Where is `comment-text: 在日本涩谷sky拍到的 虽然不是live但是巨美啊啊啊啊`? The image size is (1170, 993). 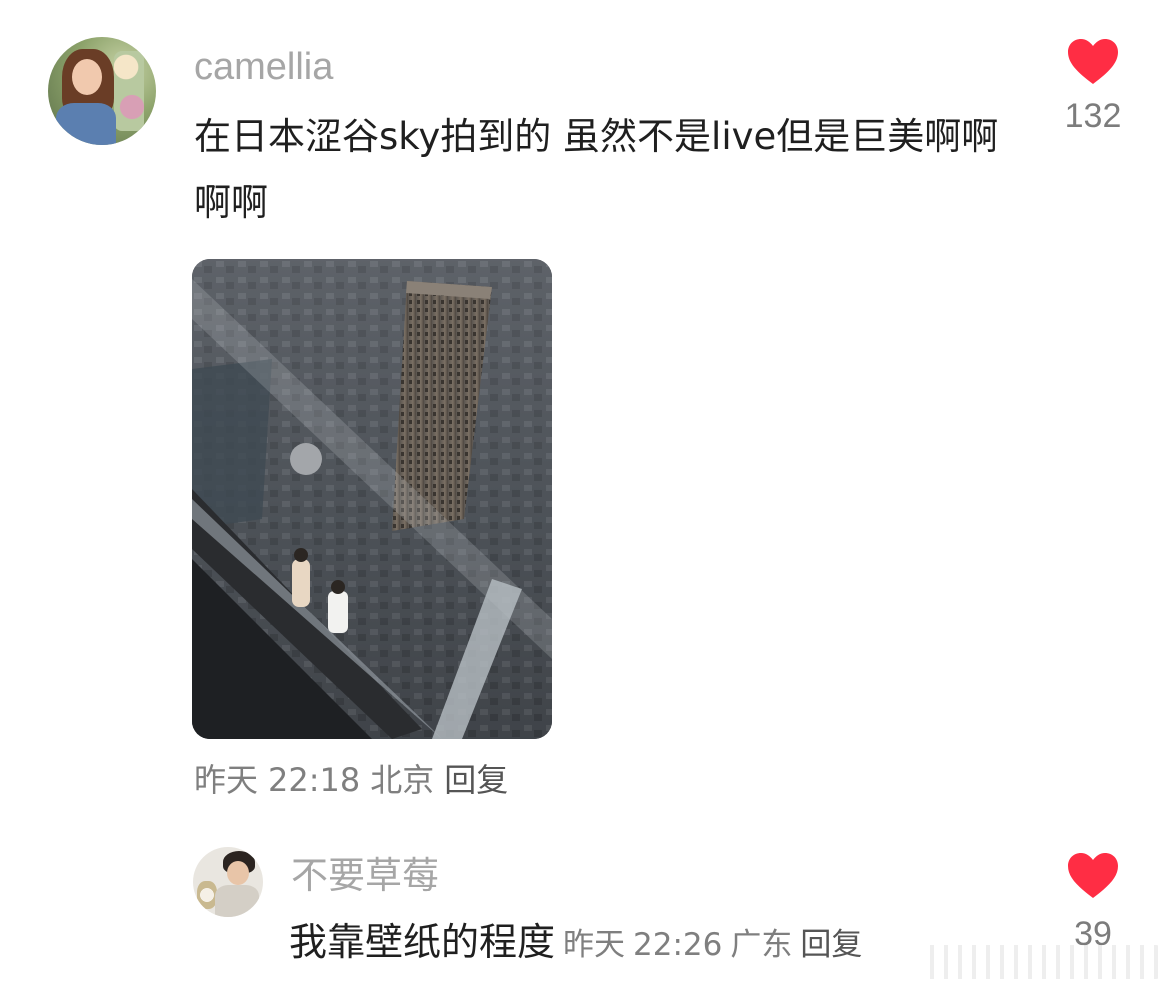 comment-text: 在日本涩谷sky拍到的 虽然不是live但是巨美啊啊啊啊 is located at coordinates (596, 169).